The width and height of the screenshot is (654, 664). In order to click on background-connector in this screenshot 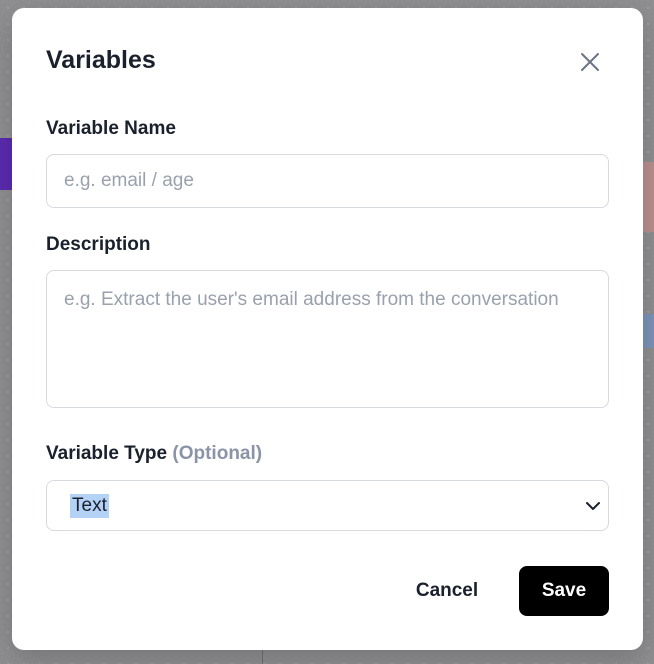, I will do `click(262, 657)`.